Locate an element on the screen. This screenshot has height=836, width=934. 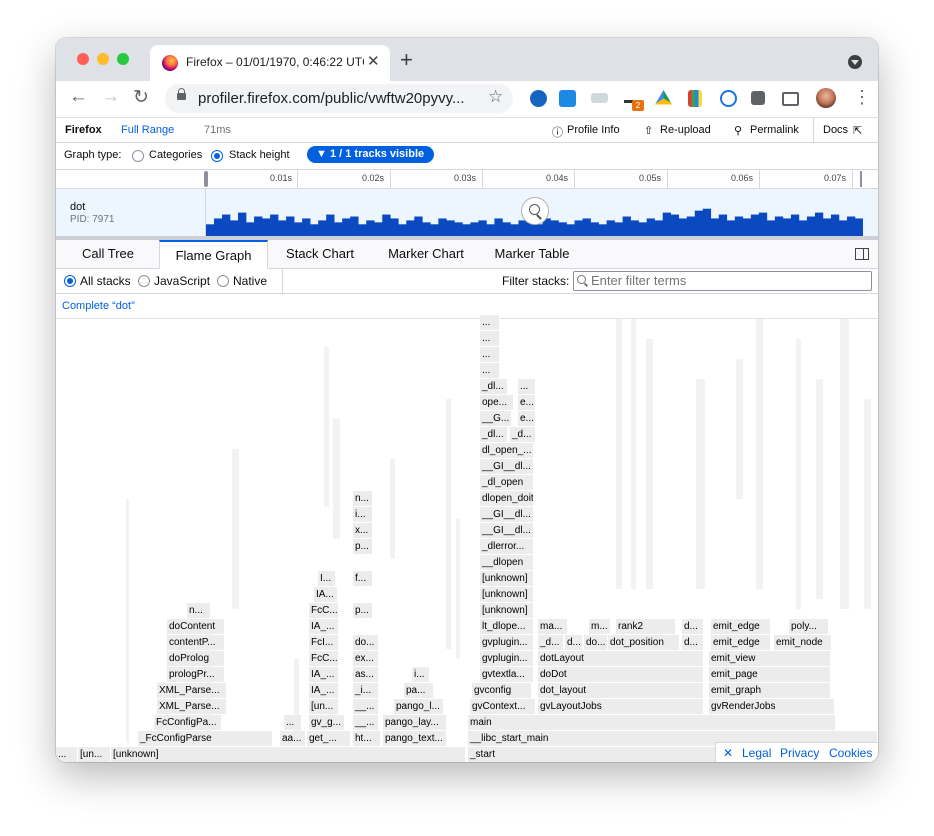
cast-icon is located at coordinates (790, 99).